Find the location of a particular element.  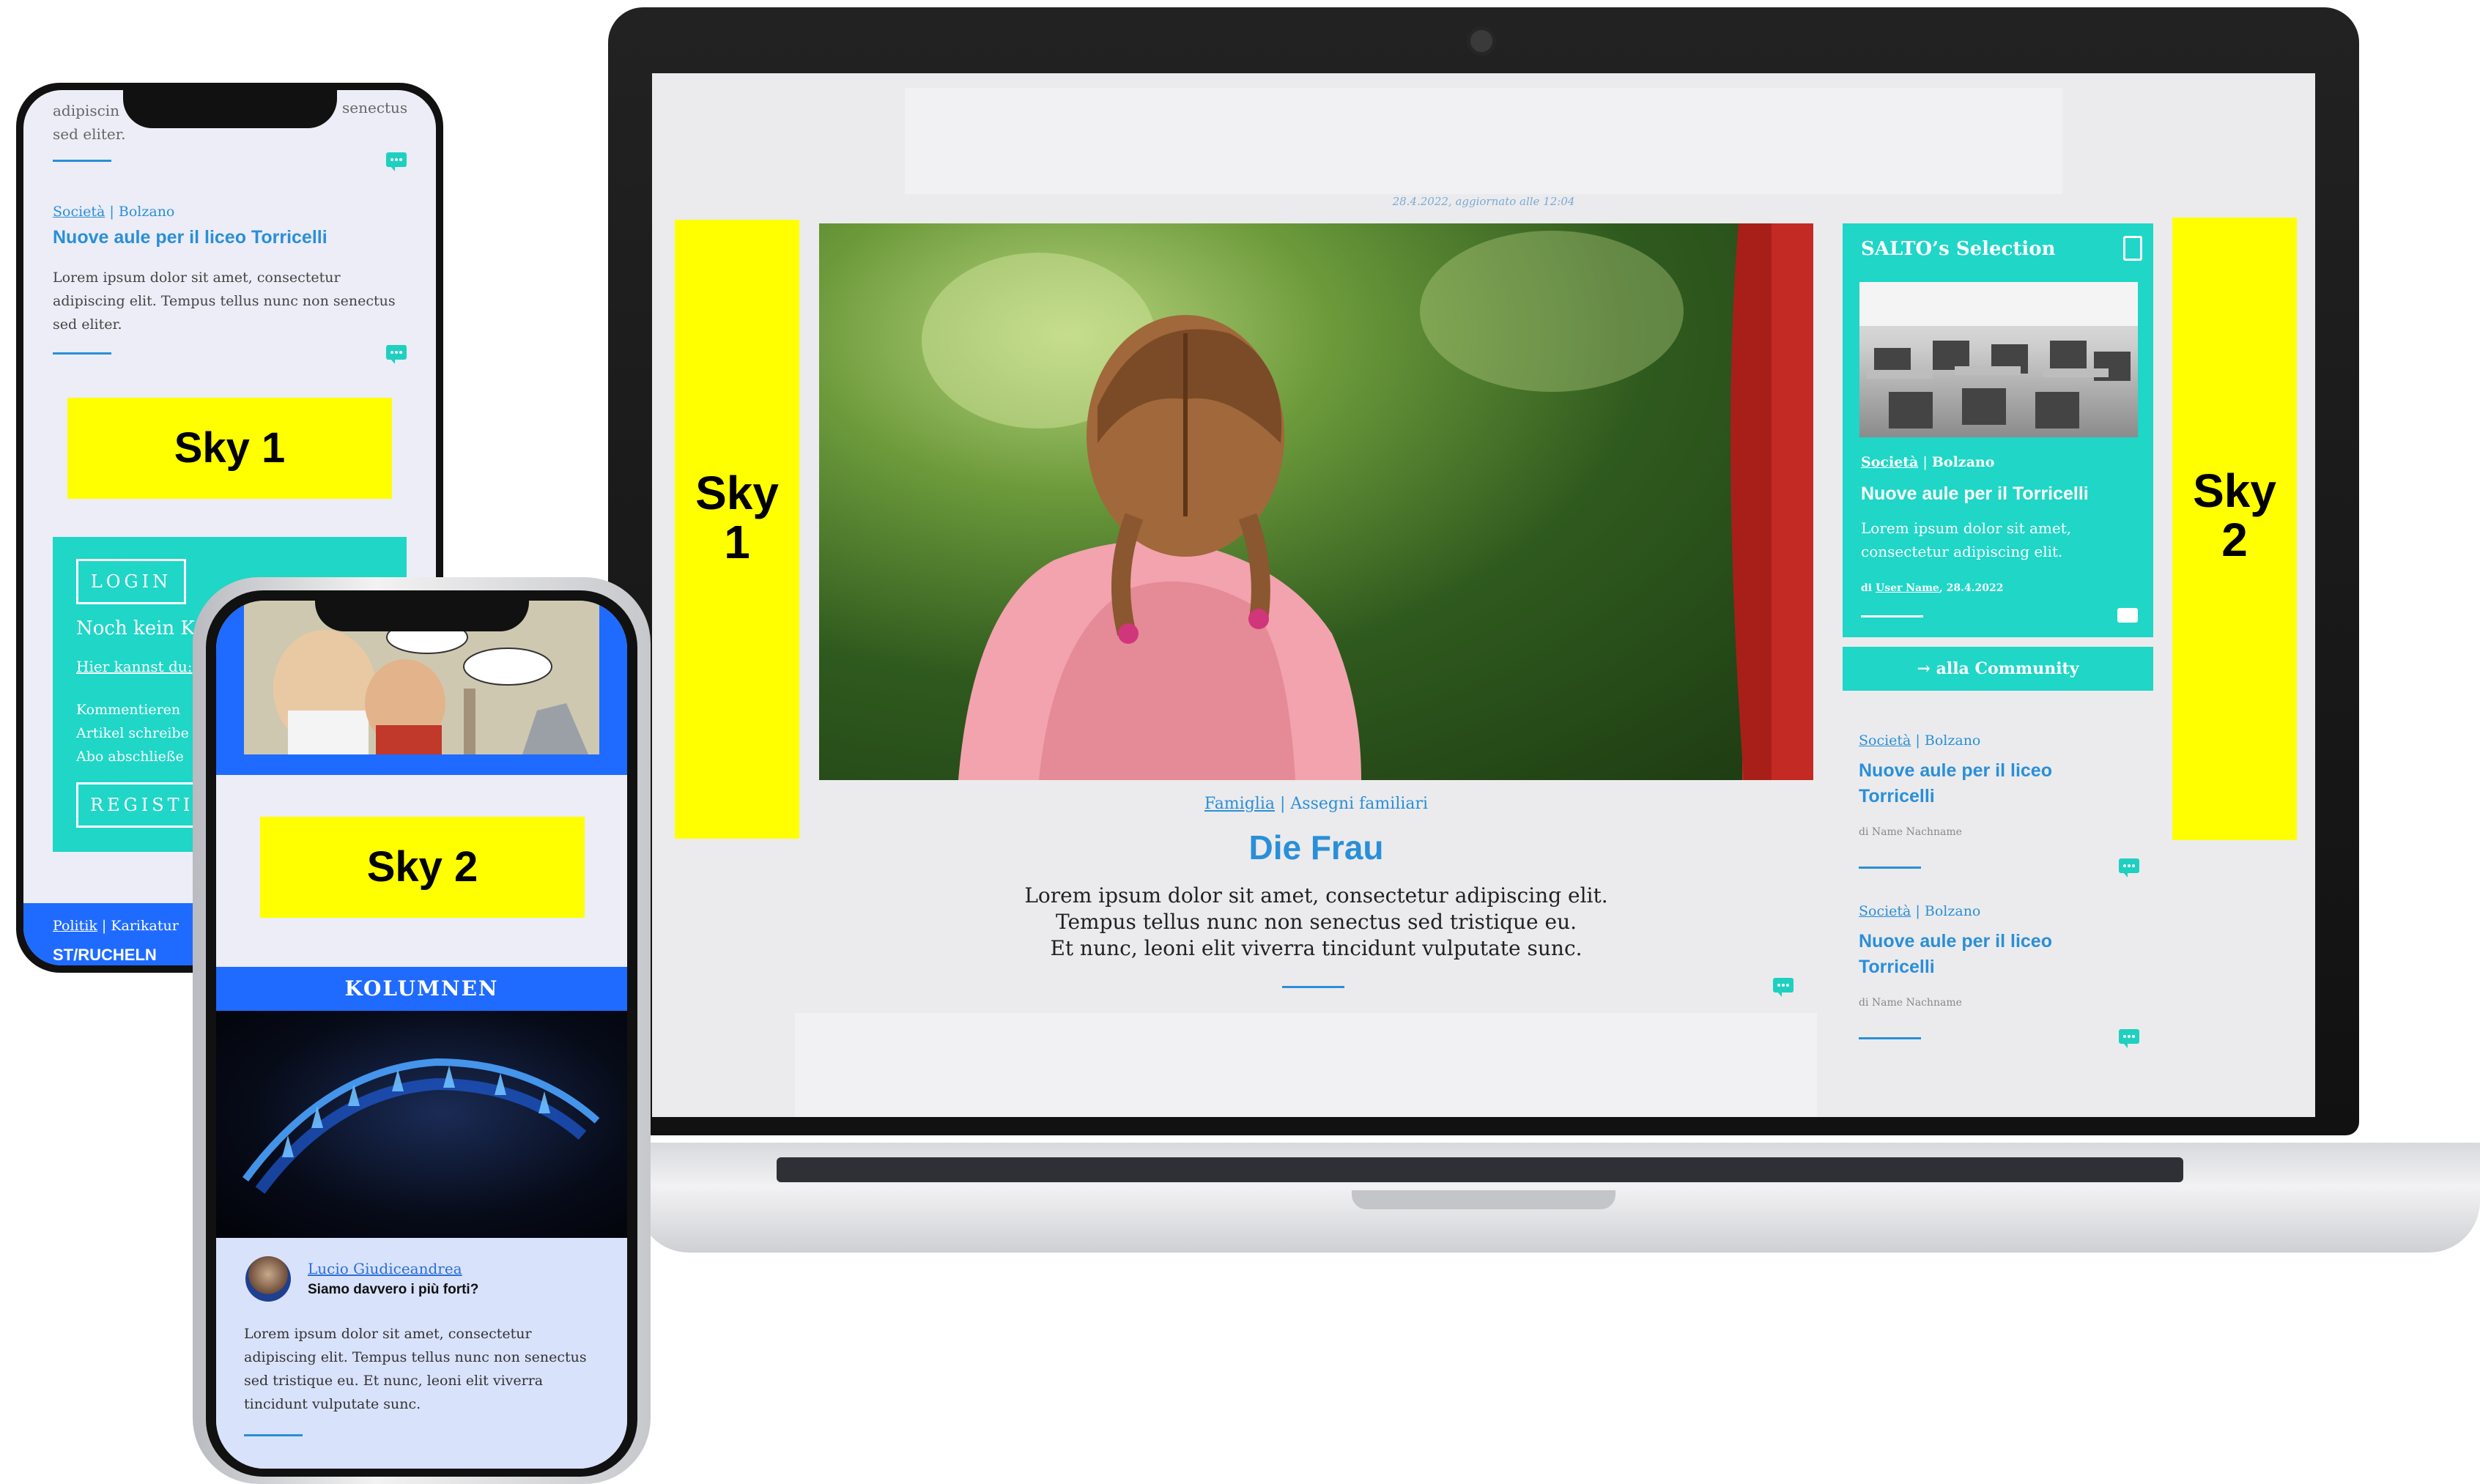

comment-icon is located at coordinates (1783, 988).